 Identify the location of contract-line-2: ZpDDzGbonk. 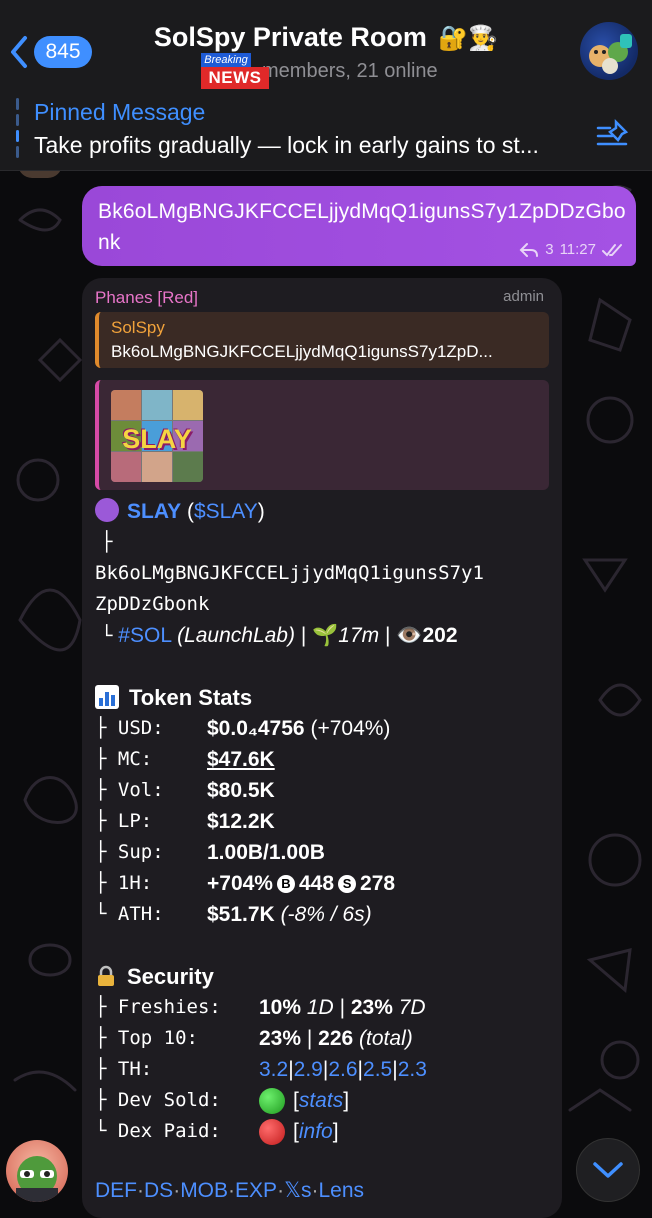
(325, 604).